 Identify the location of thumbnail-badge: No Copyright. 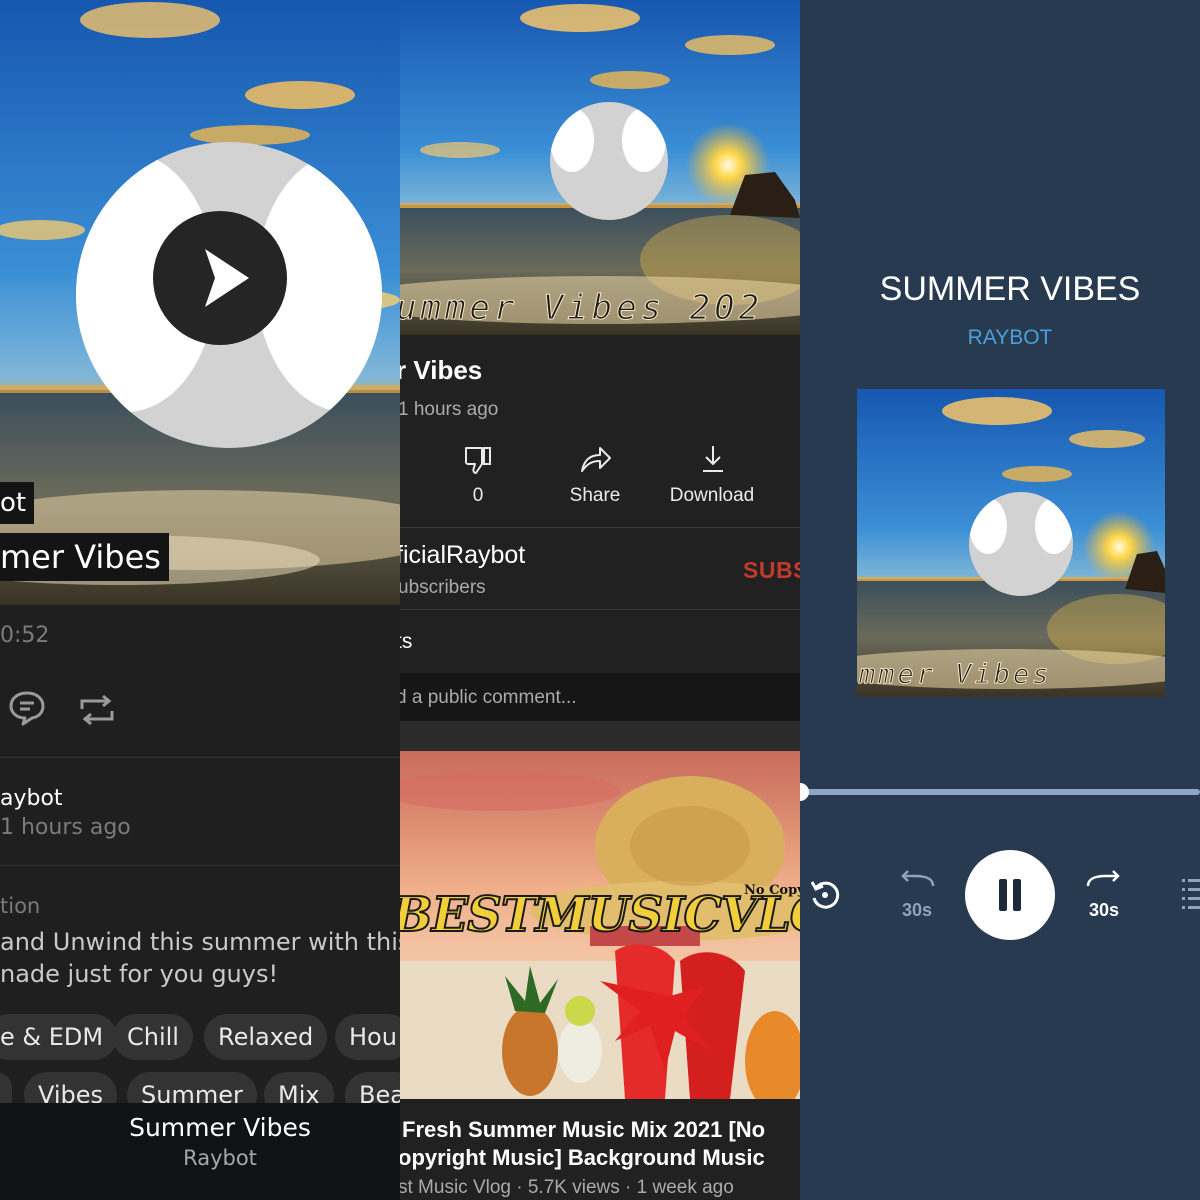
(772, 890).